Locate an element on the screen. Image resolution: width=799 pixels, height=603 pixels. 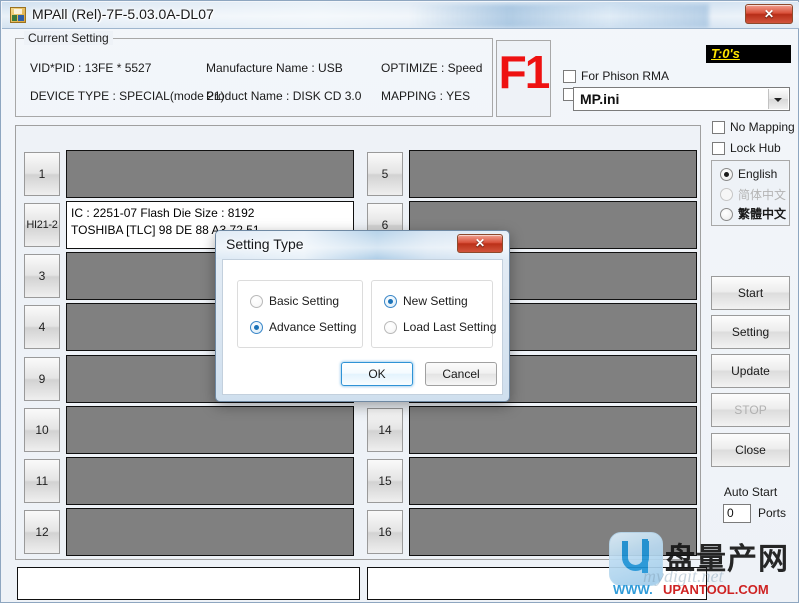
optimize-label: OPTIMIZE : Speed is located at coordinates (432, 68).